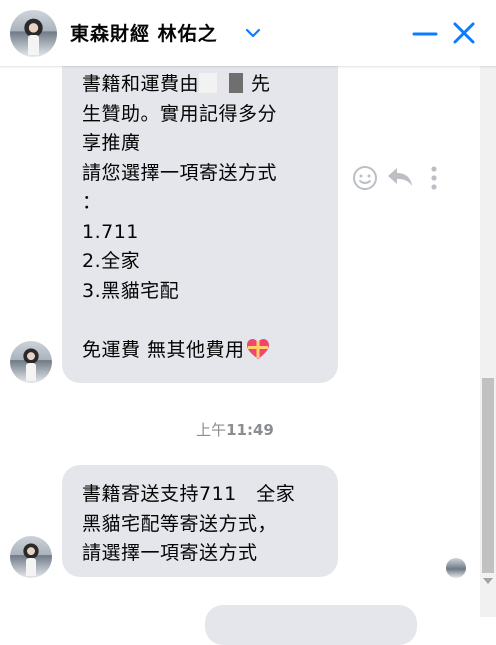  I want to click on more-options-icon, so click(434, 180).